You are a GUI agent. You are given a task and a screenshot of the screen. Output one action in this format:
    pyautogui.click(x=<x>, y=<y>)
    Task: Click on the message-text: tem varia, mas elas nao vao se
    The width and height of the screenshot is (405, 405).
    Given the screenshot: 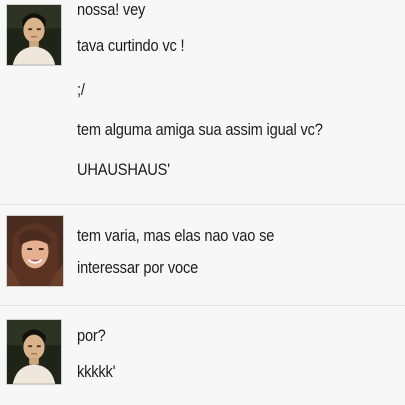 What is the action you would take?
    pyautogui.click(x=176, y=235)
    